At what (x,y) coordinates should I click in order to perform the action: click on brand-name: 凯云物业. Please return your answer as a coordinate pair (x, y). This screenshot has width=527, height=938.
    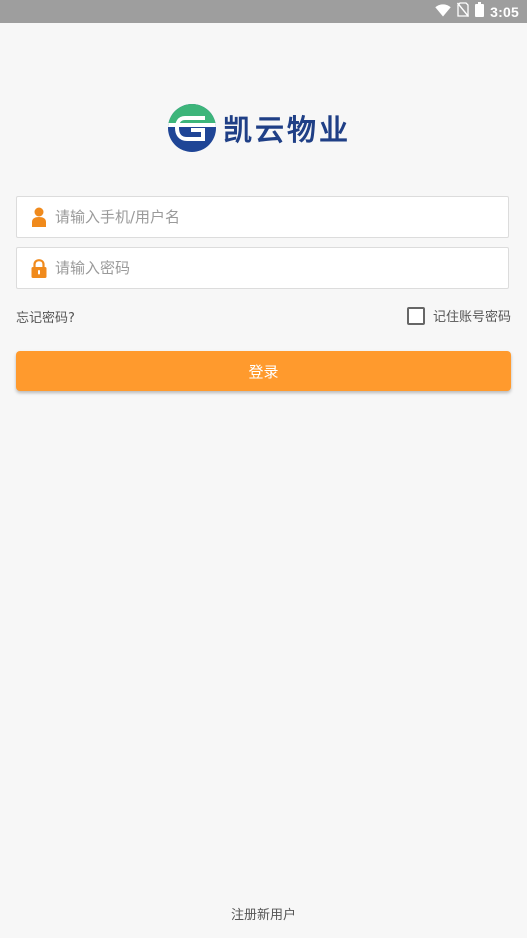
    Looking at the image, I should click on (287, 130).